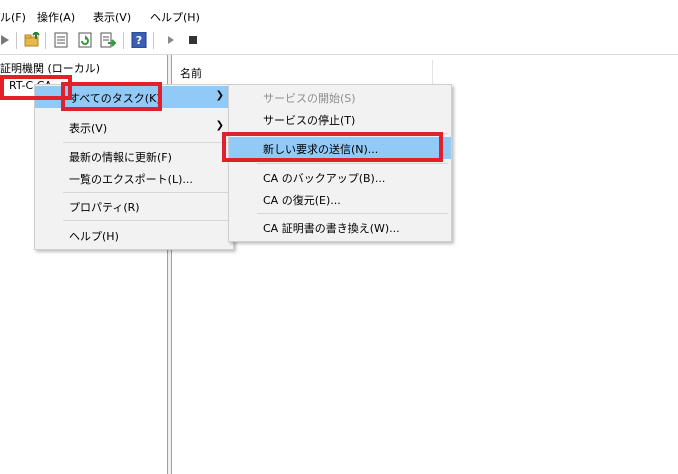 The height and width of the screenshot is (474, 678). I want to click on stop-icon, so click(193, 40).